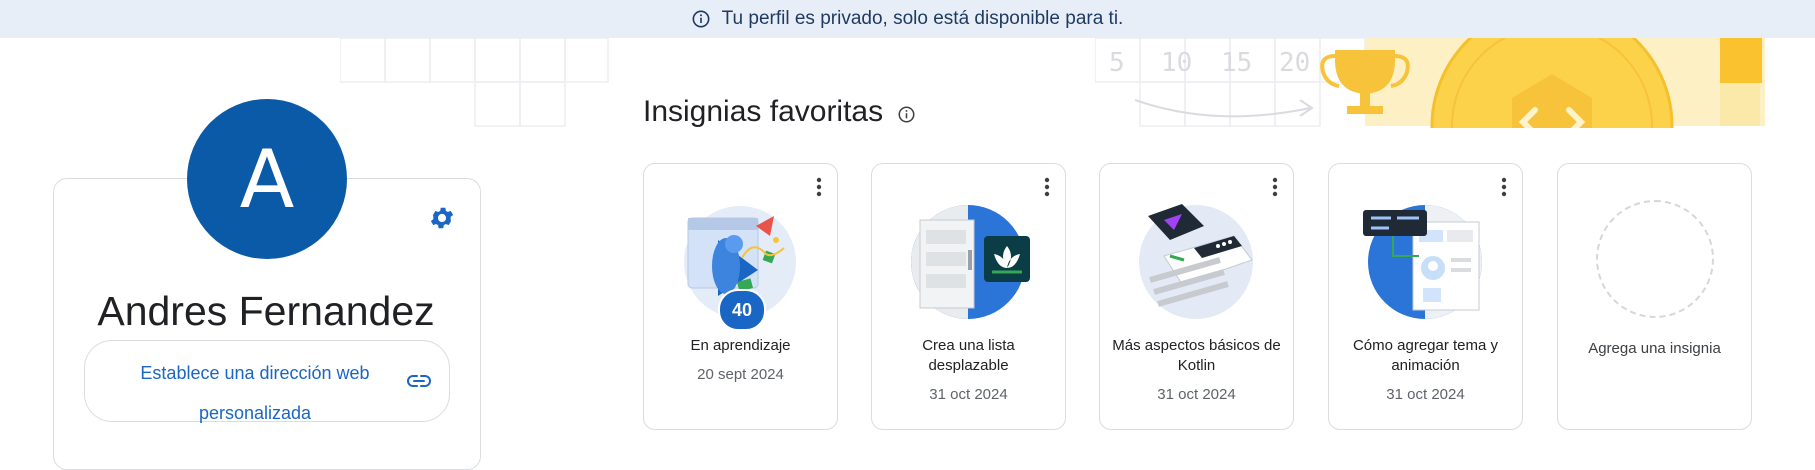 This screenshot has height=470, width=1815. I want to click on decor-number: 5, so click(1117, 63).